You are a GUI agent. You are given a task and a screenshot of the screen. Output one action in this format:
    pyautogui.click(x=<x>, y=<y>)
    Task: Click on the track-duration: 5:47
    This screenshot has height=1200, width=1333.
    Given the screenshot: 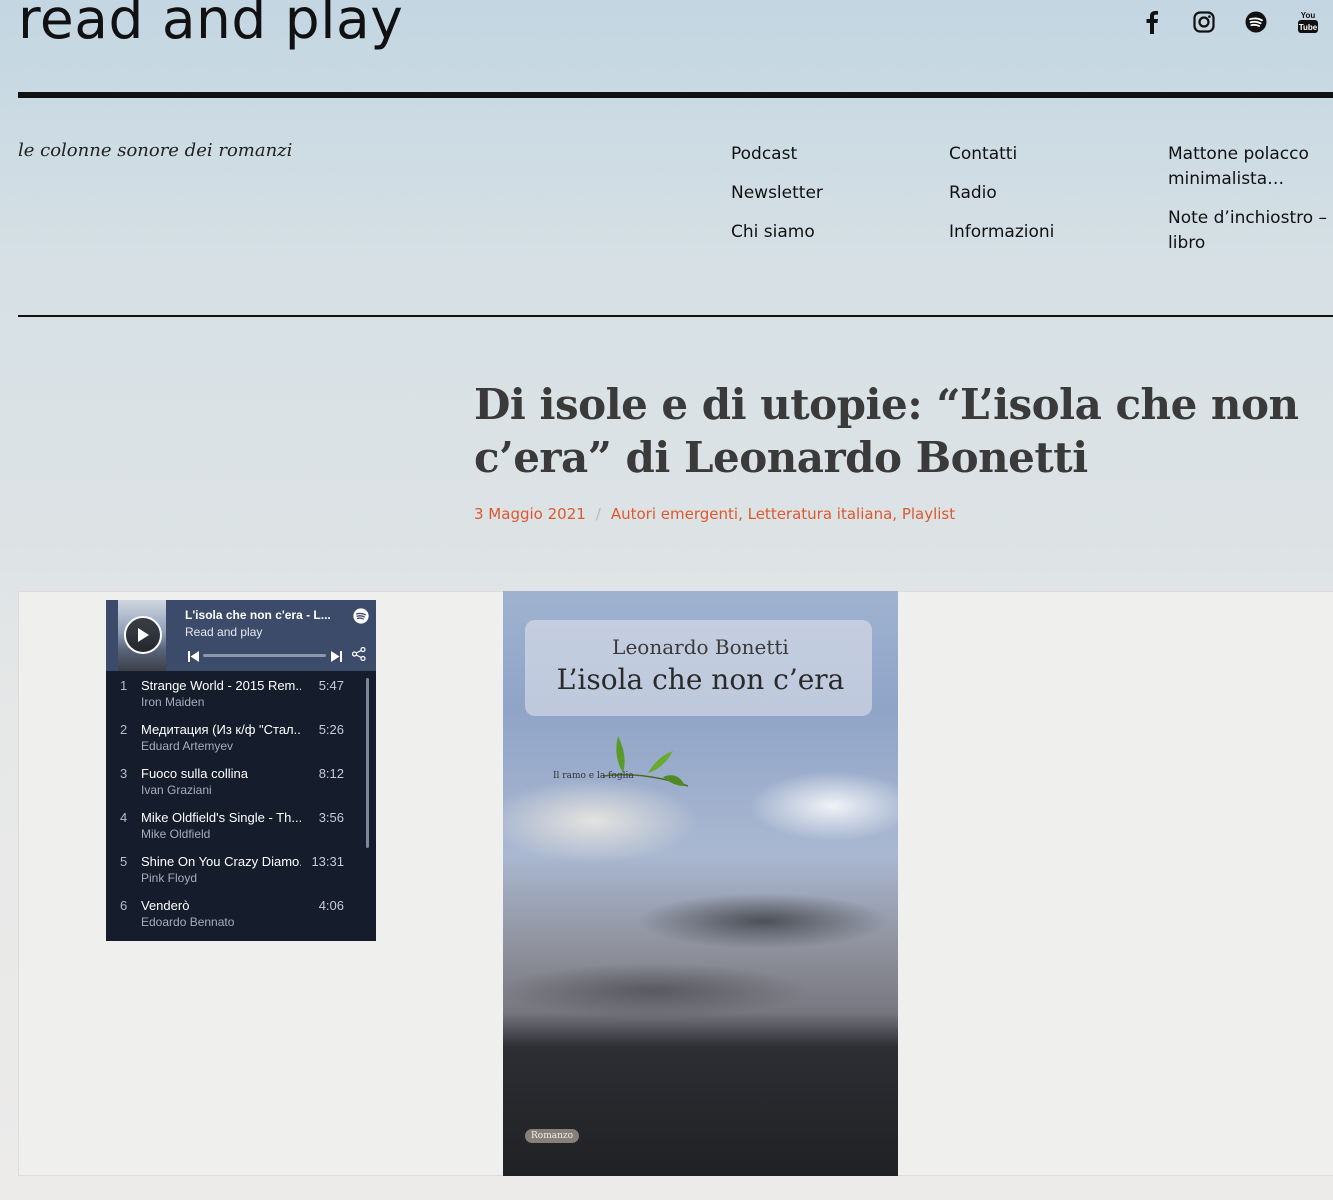 What is the action you would take?
    pyautogui.click(x=331, y=685)
    